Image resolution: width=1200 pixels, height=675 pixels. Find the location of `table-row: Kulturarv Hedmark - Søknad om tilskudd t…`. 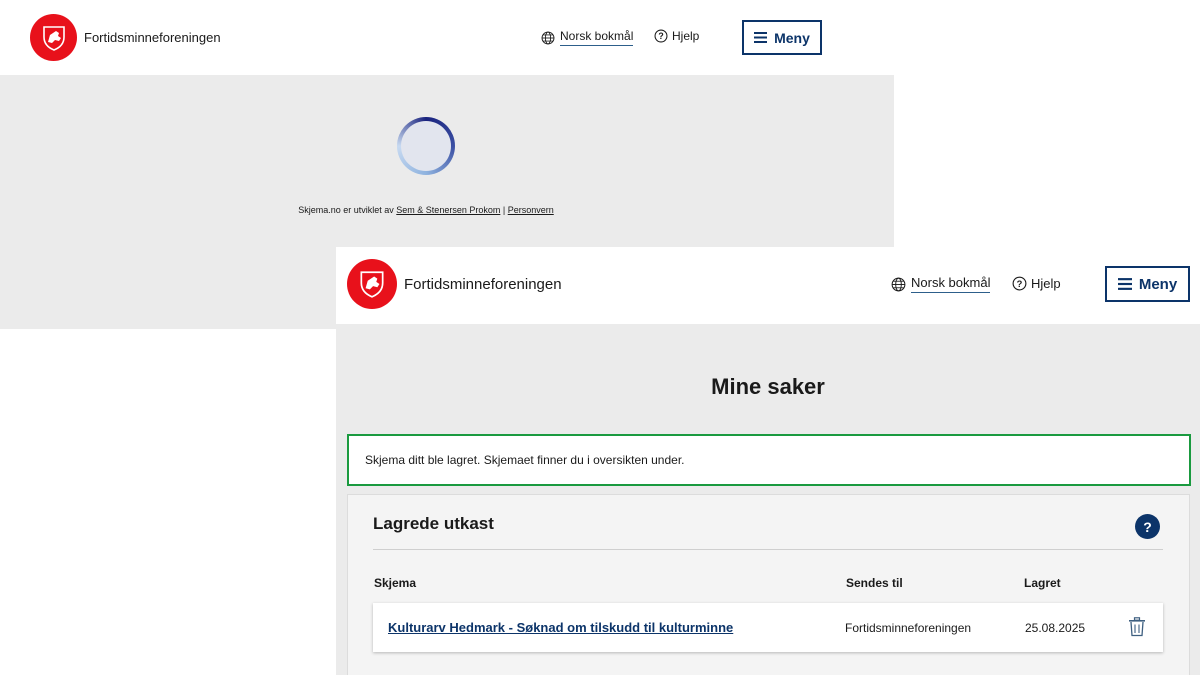

table-row: Kulturarv Hedmark - Søknad om tilskudd t… is located at coordinates (768, 627).